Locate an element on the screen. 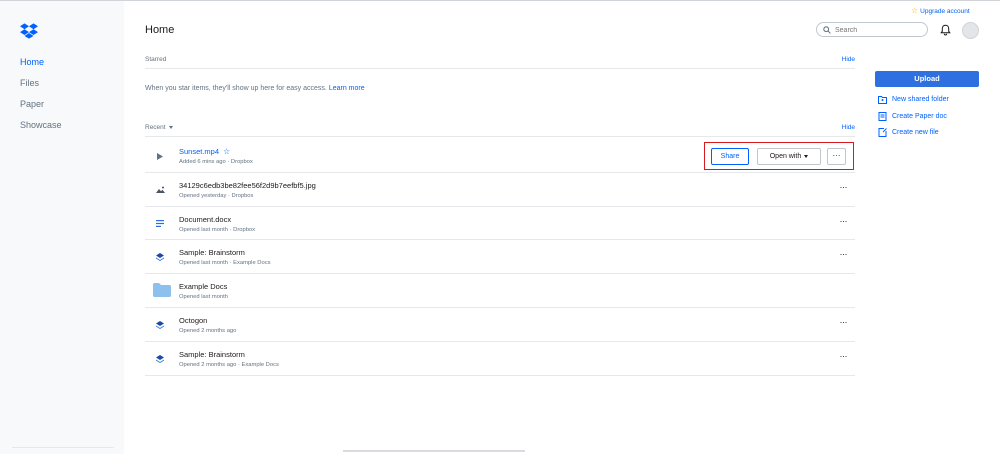 This screenshot has height=454, width=1000. row-actions-highlight: Share Open with ··· is located at coordinates (779, 156).